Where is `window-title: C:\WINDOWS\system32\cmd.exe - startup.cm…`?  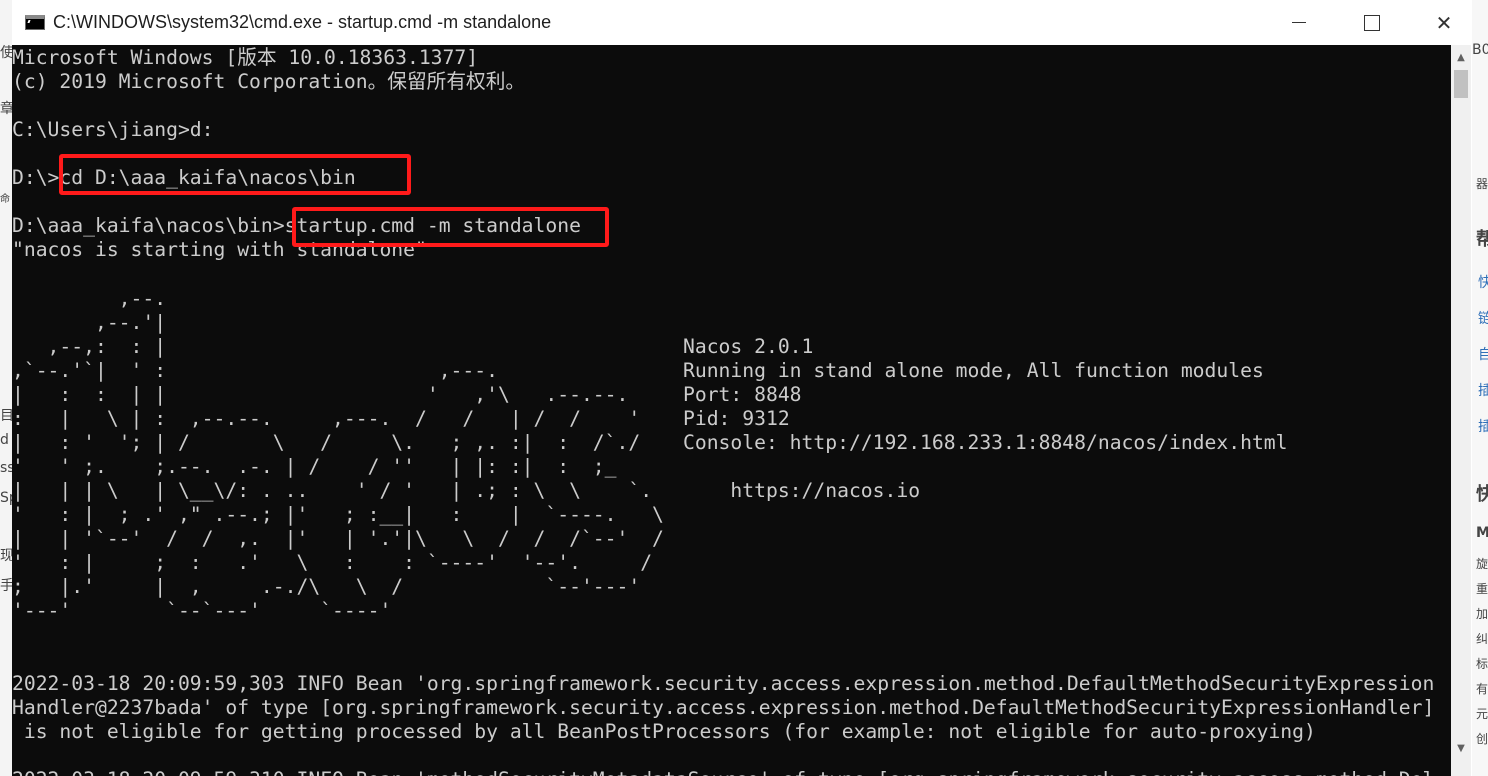
window-title: C:\WINDOWS\system32\cmd.exe - startup.cm… is located at coordinates (302, 22).